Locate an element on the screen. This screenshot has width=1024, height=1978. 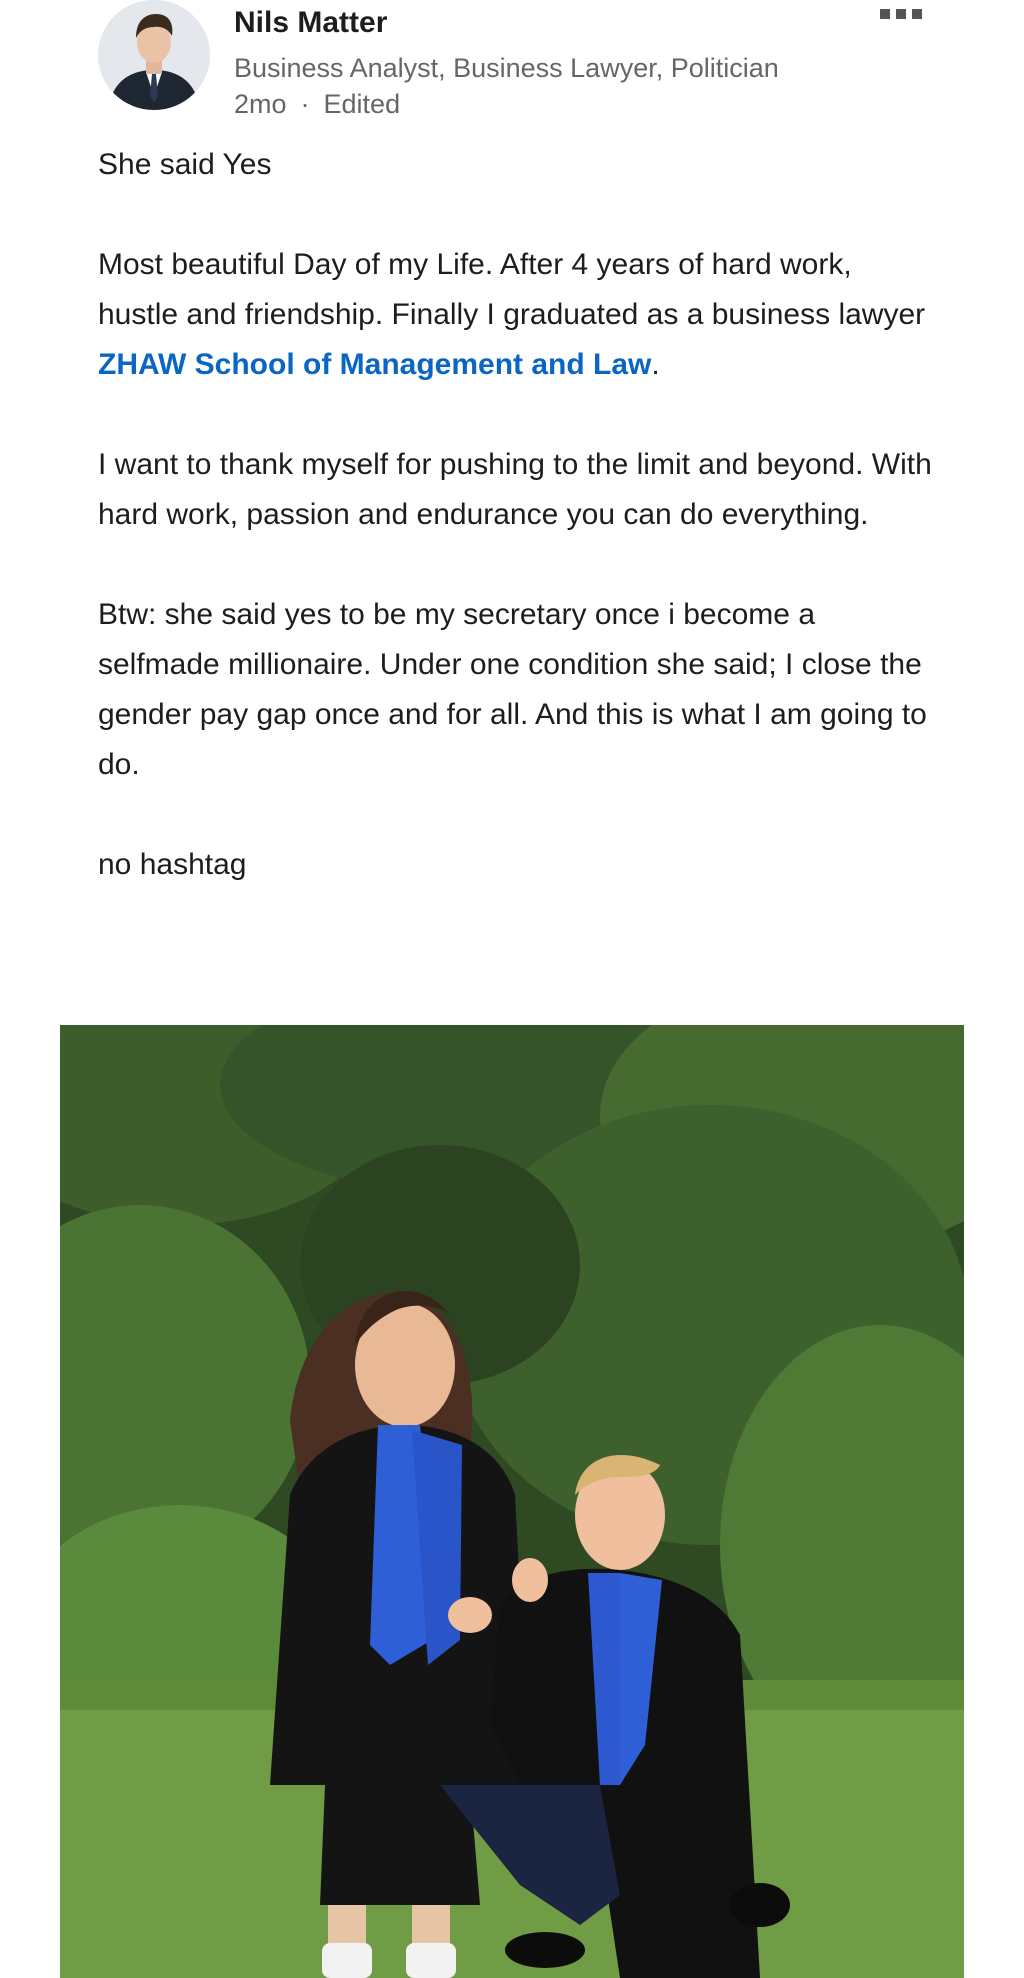
right-gutter is located at coordinates (993, 989).